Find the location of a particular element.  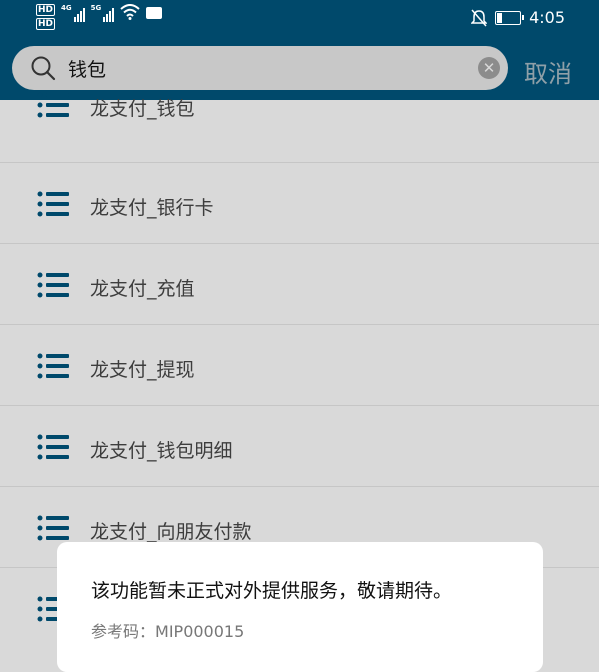

list-item: 龙支付_钱包明细 is located at coordinates (299, 446).